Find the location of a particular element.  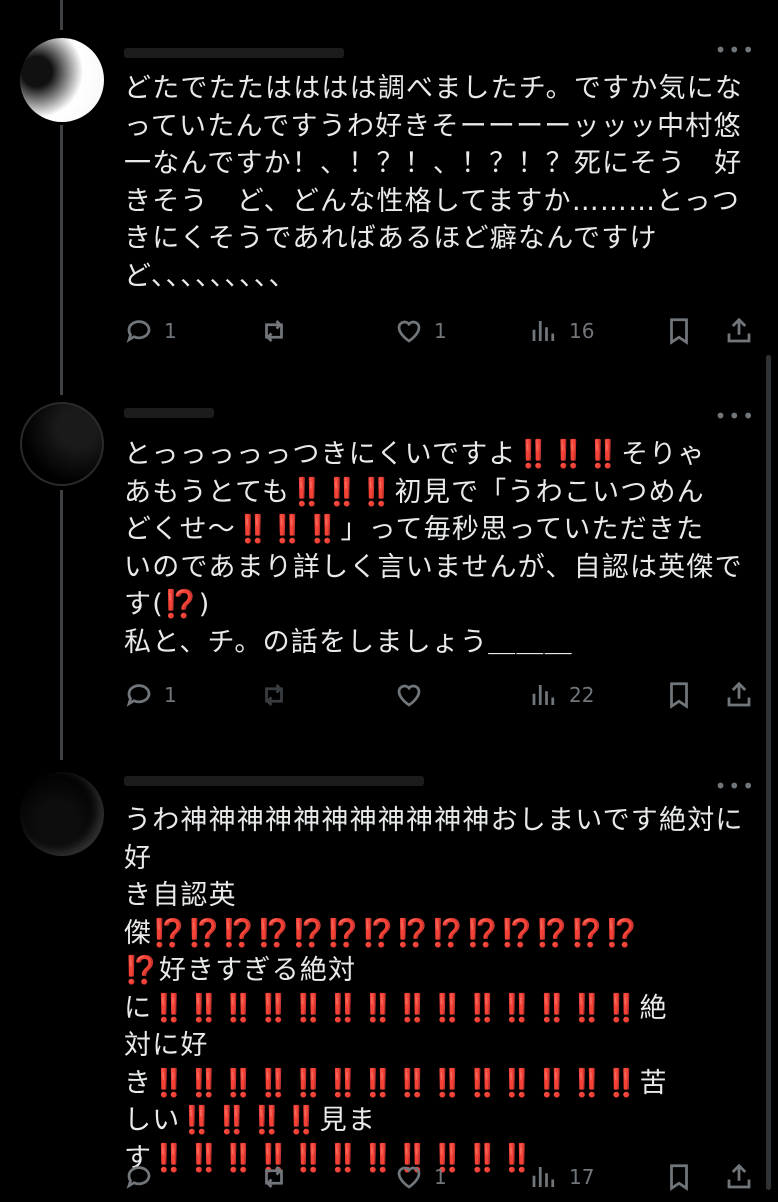

reply-button is located at coordinates (144, 1177).